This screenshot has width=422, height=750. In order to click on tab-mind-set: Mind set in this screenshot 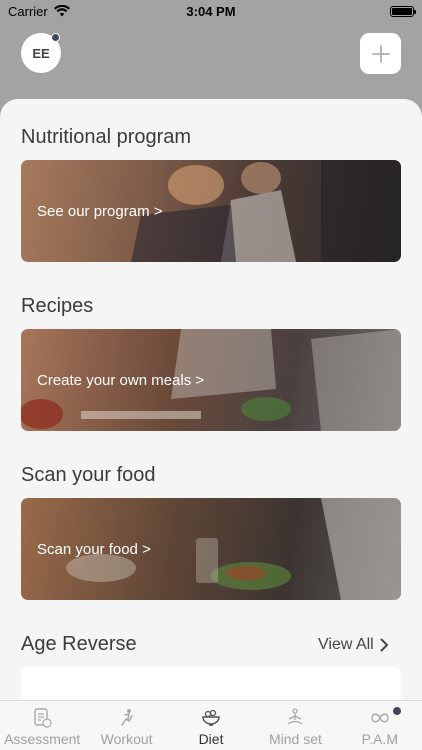, I will do `click(295, 725)`.